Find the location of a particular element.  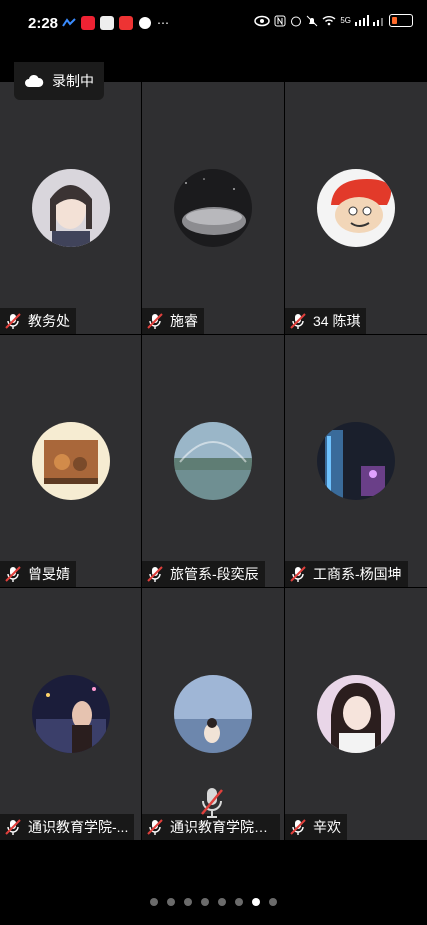

participant-tile: 施睿 is located at coordinates (213, 208).